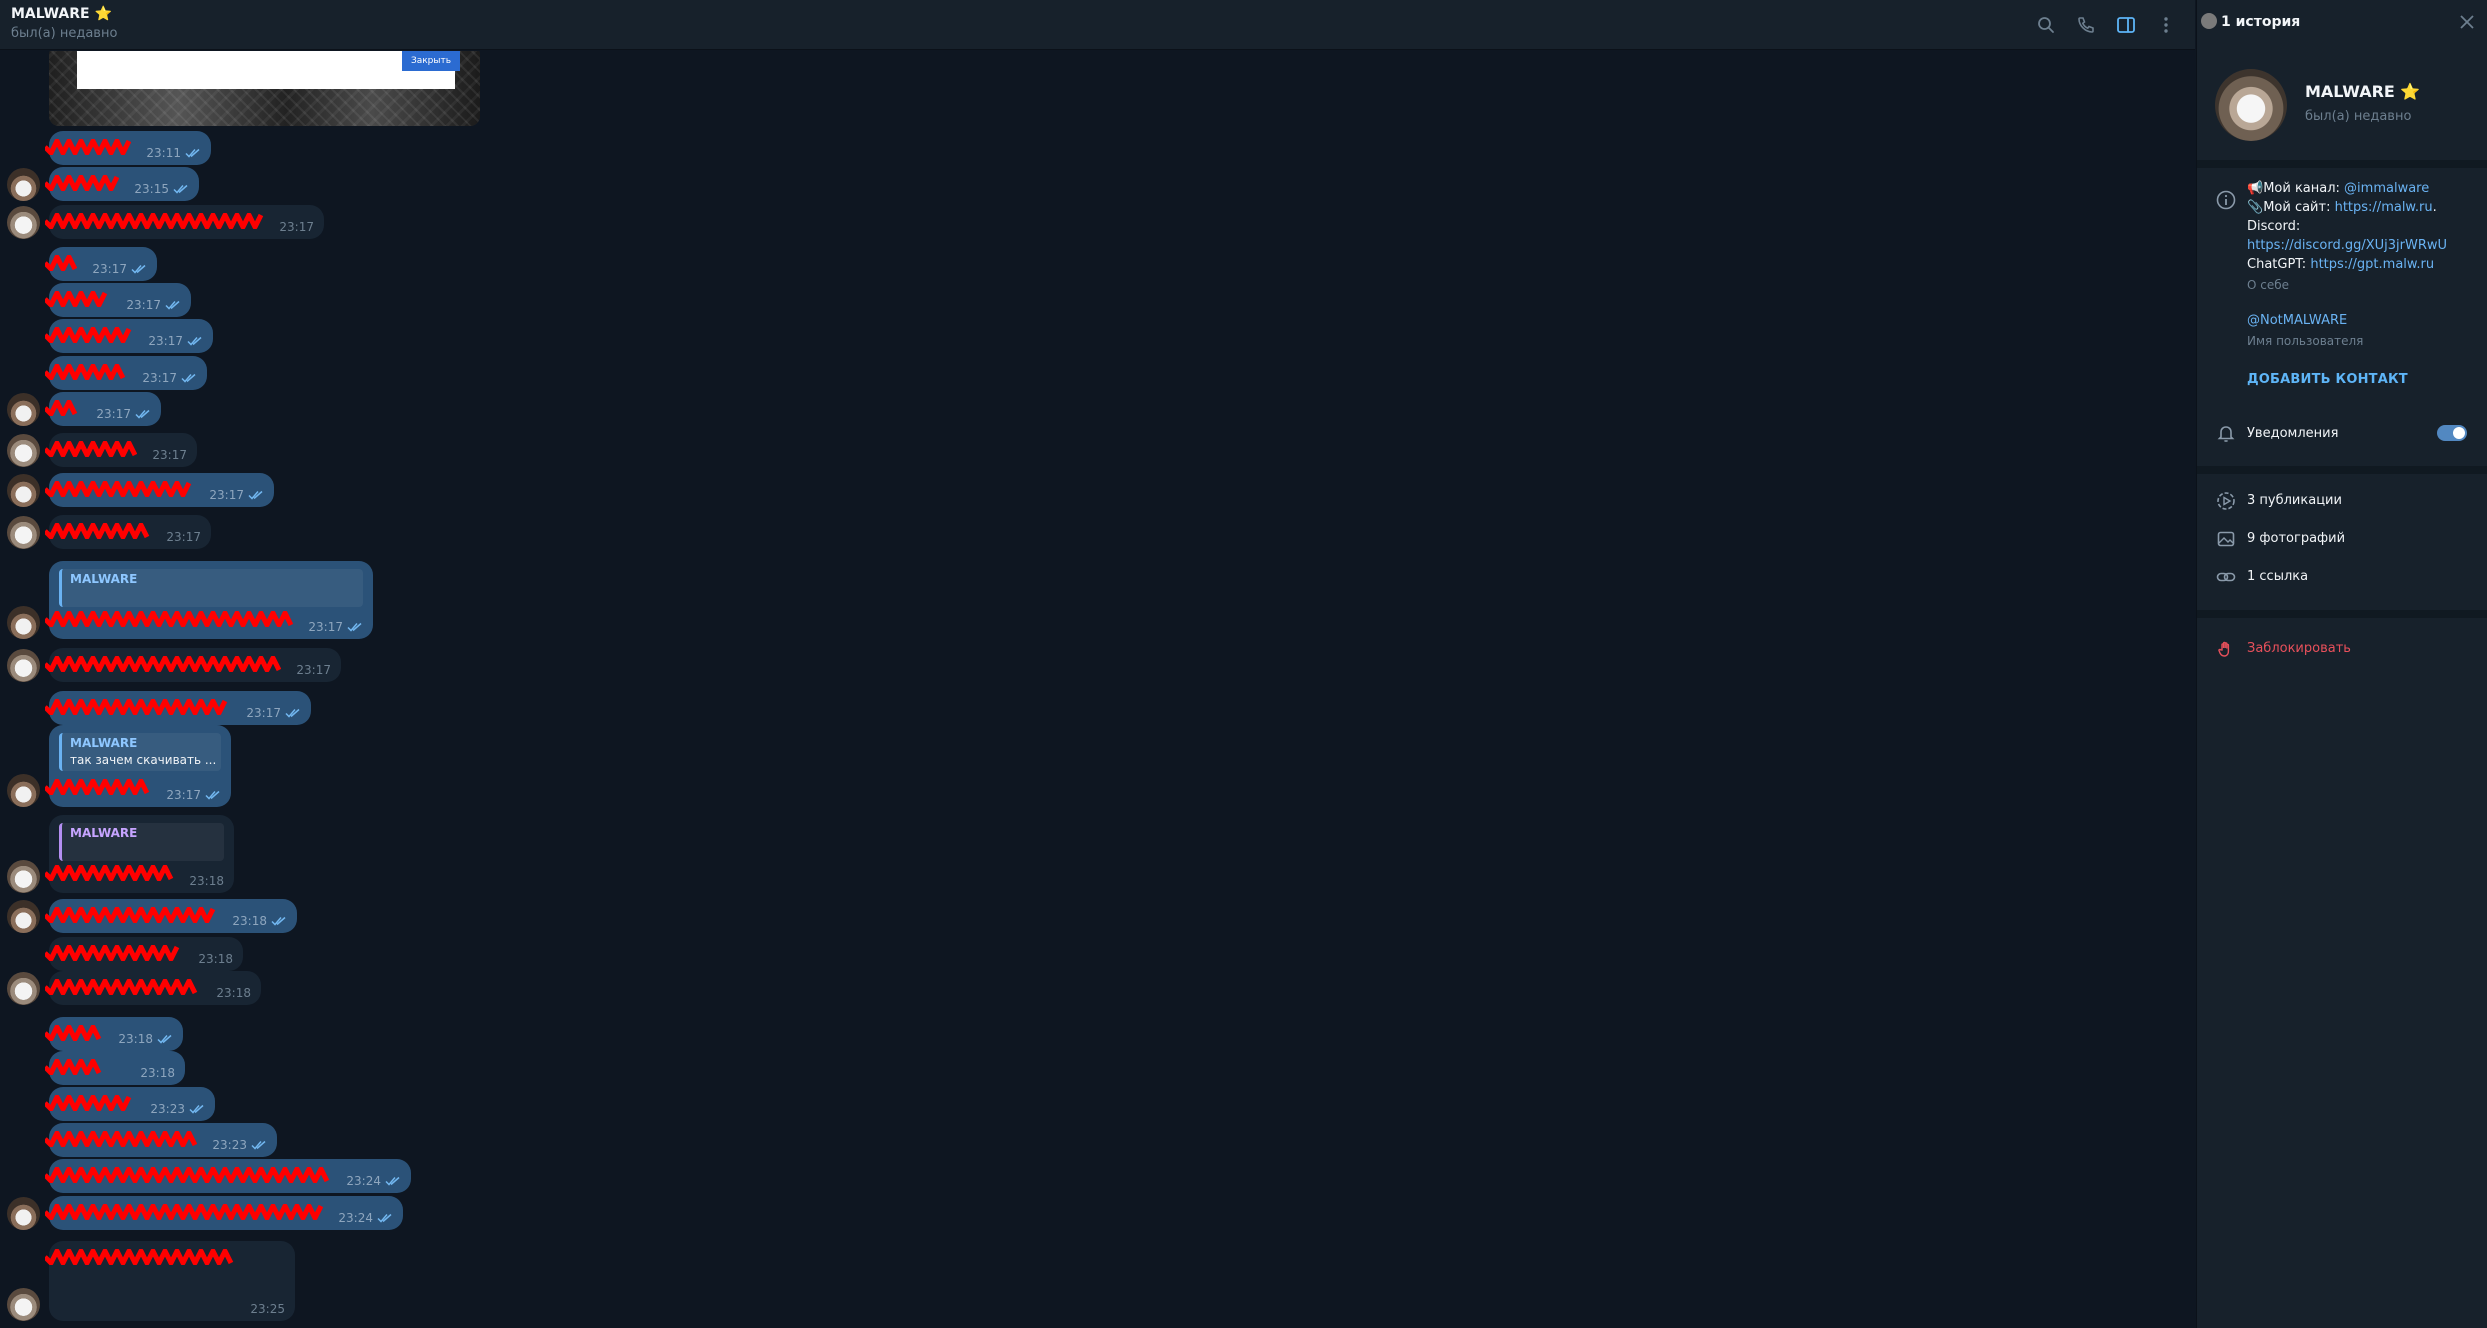 The image size is (2487, 1328). What do you see at coordinates (2166, 25) in the screenshot?
I see `more-vertical-icon` at bounding box center [2166, 25].